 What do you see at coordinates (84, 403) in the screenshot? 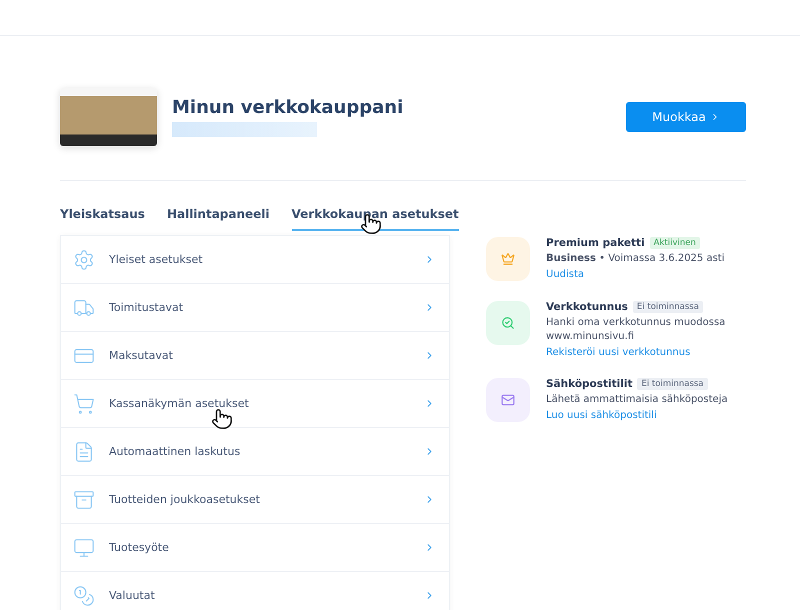
I see `cart-icon` at bounding box center [84, 403].